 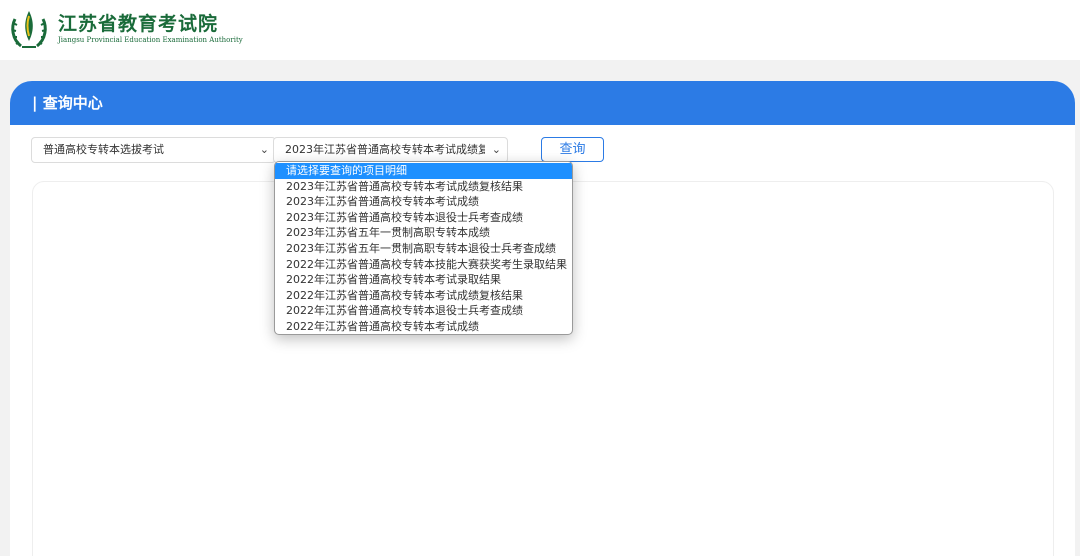 What do you see at coordinates (423, 171) in the screenshot?
I see `dropdown-option: 请选择要查询的项目明细` at bounding box center [423, 171].